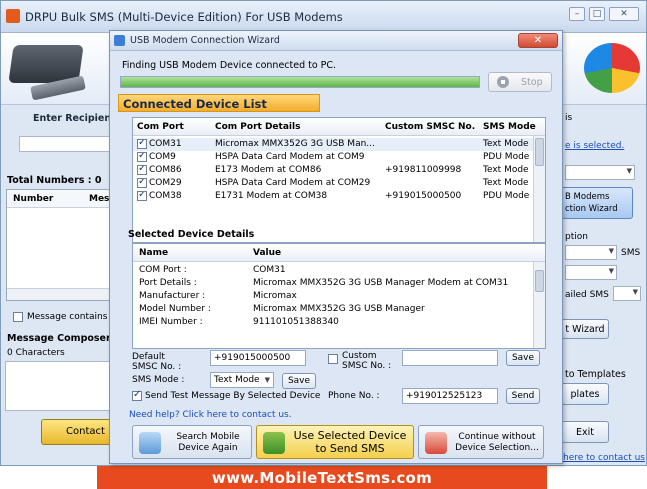 This screenshot has height=489, width=647. Describe the element at coordinates (576, 237) in the screenshot. I see `option-label: ption` at that location.